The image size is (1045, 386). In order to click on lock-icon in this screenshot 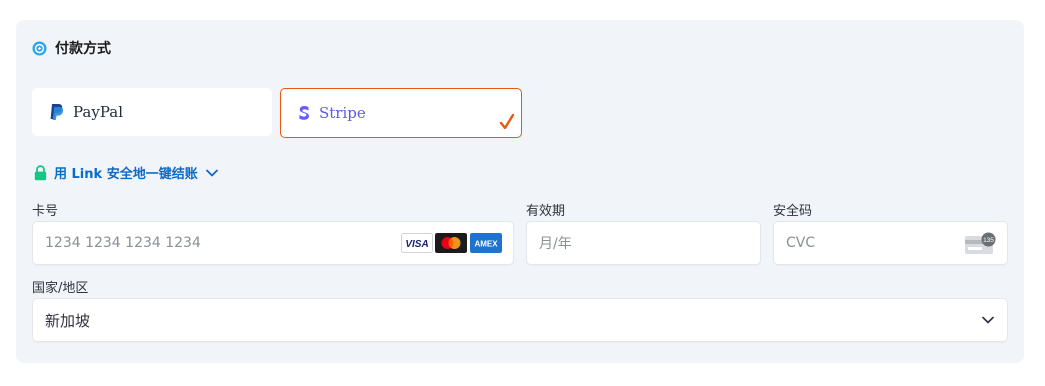, I will do `click(40, 172)`.